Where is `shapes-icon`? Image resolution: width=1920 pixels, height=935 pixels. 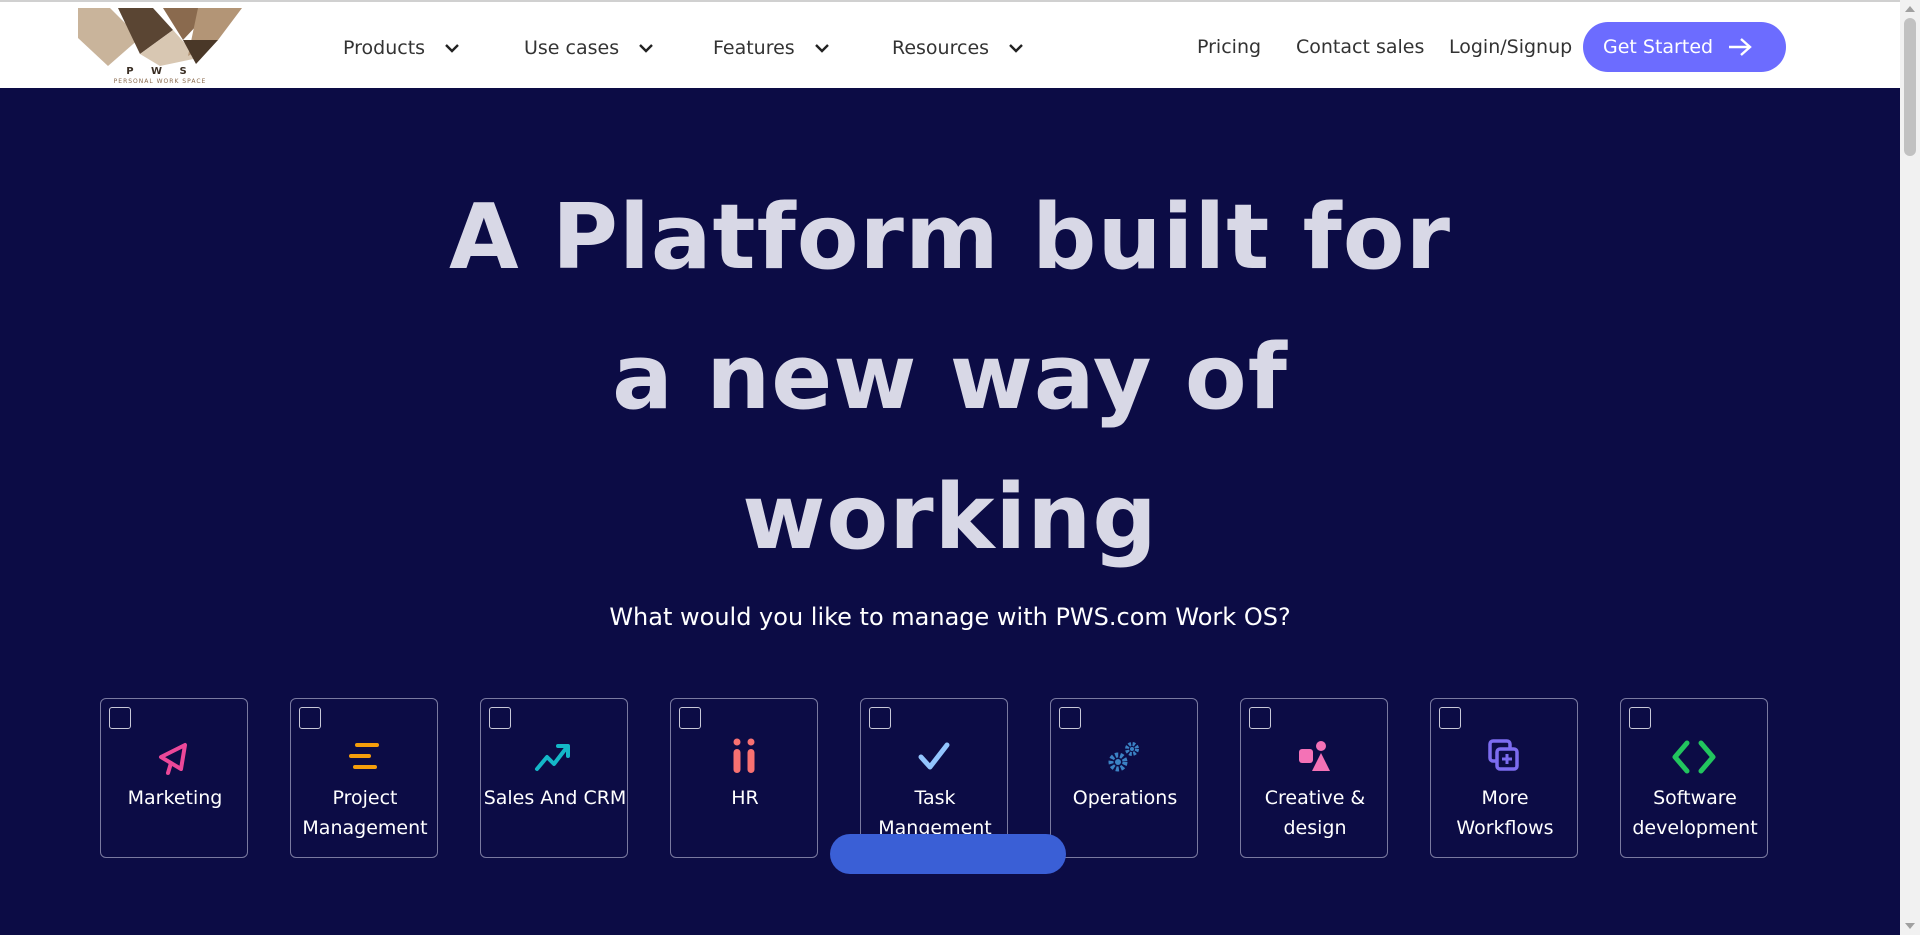 shapes-icon is located at coordinates (1314, 756).